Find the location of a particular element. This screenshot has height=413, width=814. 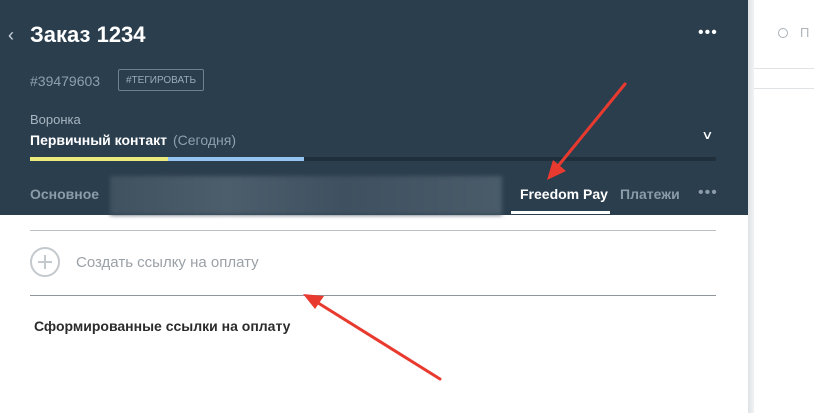

search-icon is located at coordinates (783, 33).